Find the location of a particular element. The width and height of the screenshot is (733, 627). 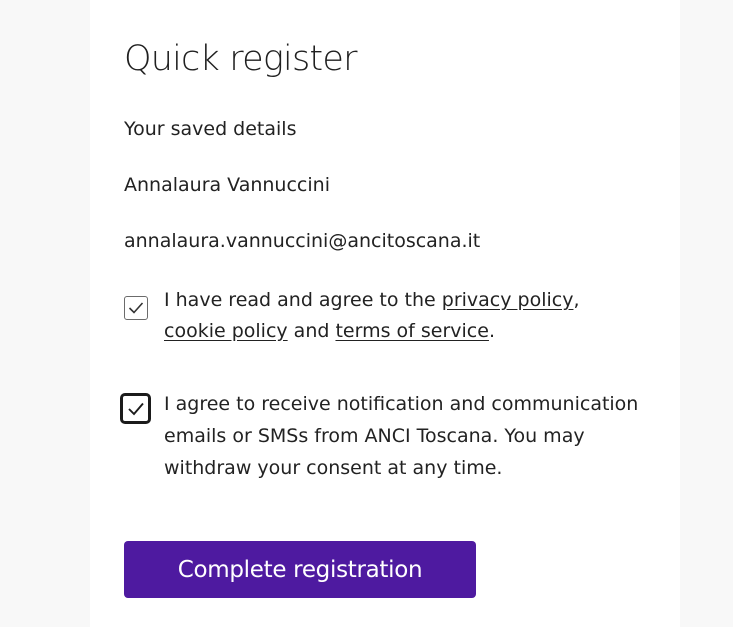

terms-consent-checkbox is located at coordinates (136, 308).